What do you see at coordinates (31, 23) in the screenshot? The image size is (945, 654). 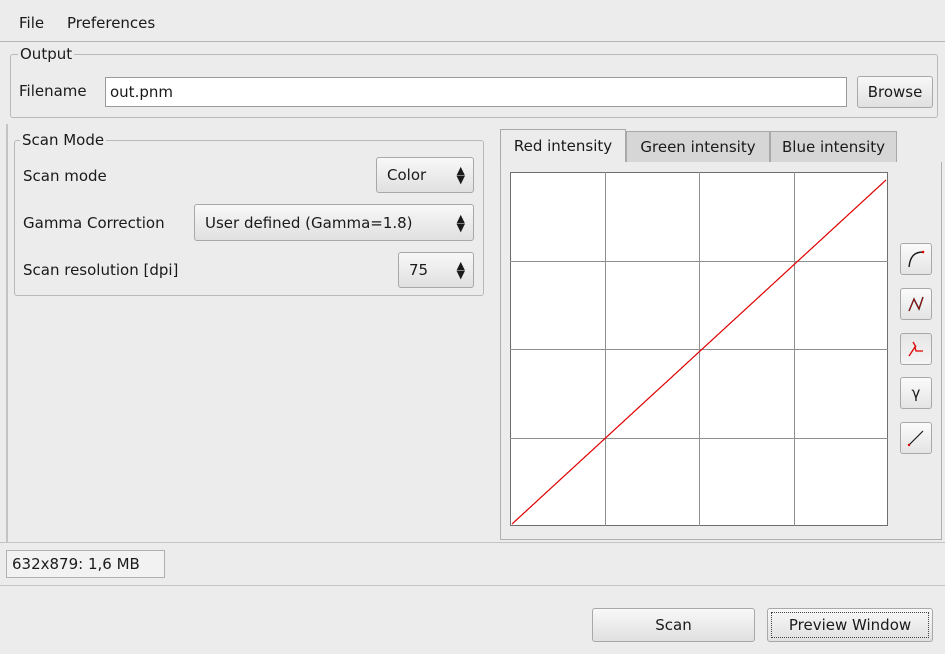 I see `menu-file: File` at bounding box center [31, 23].